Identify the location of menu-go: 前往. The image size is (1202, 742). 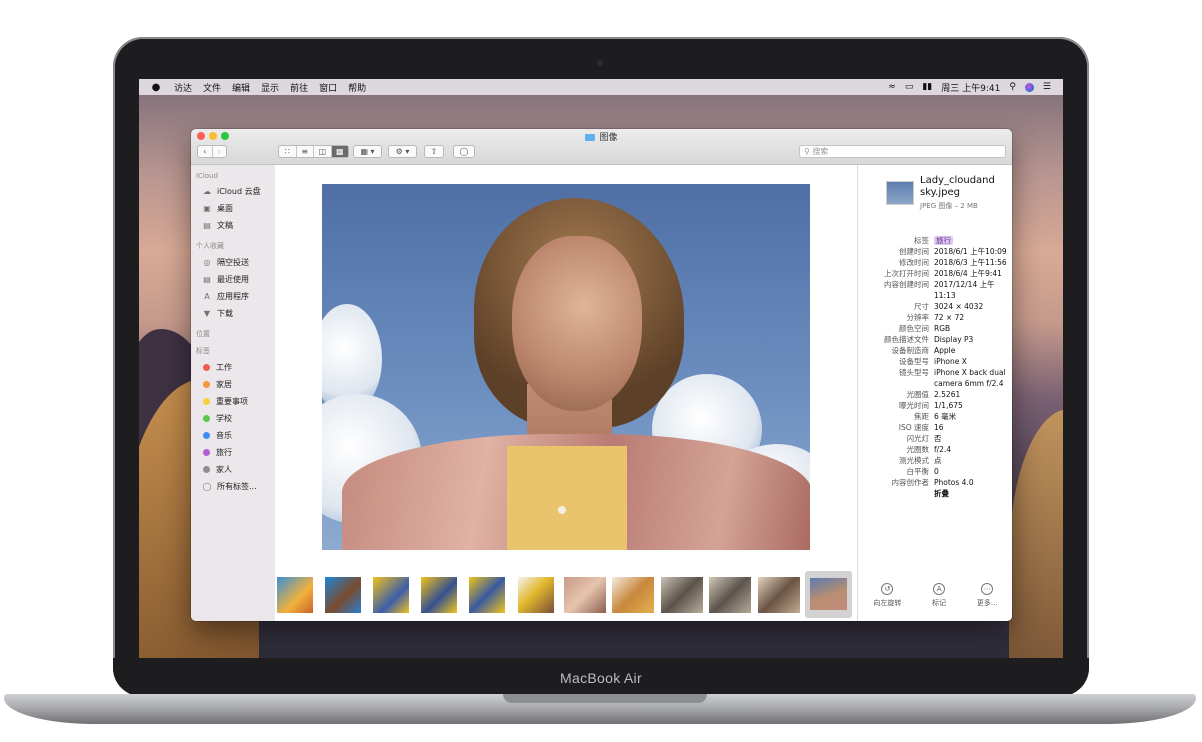
(299, 87).